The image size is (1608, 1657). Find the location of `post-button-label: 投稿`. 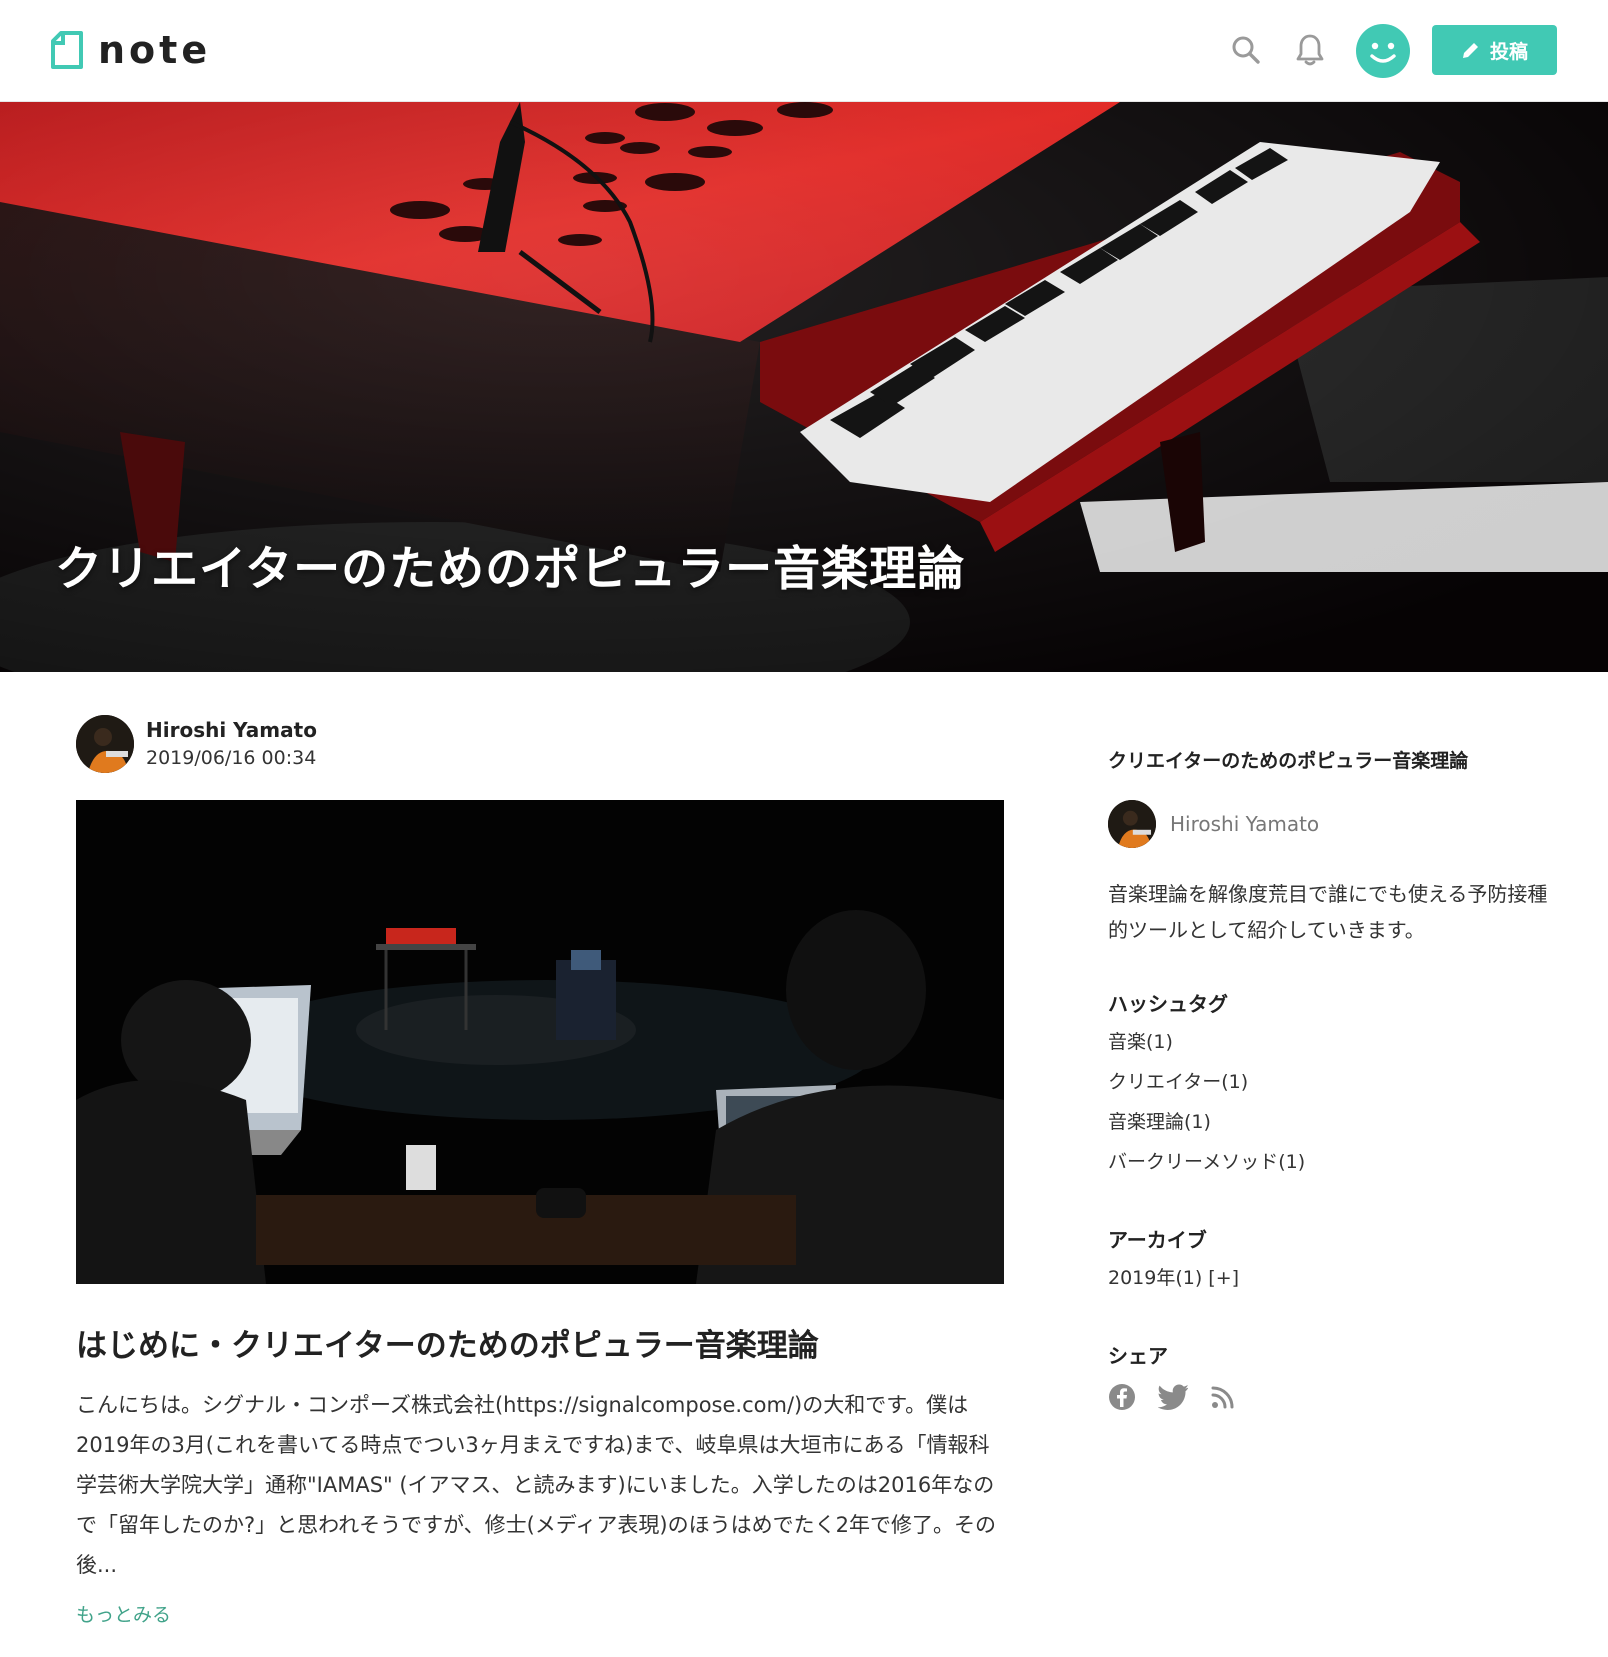

post-button-label: 投稿 is located at coordinates (1508, 51).